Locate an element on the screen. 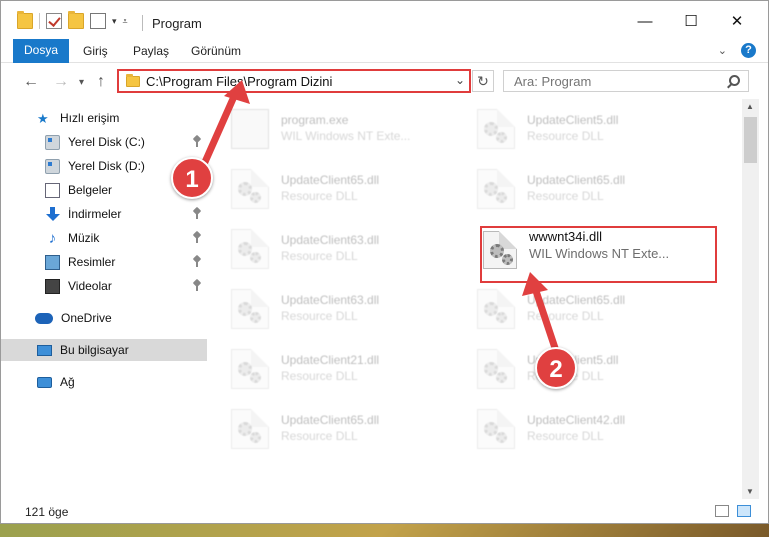 This screenshot has height=537, width=769. file-item: UpdateClient42.dll Resource DLL is located at coordinates (573, 426).